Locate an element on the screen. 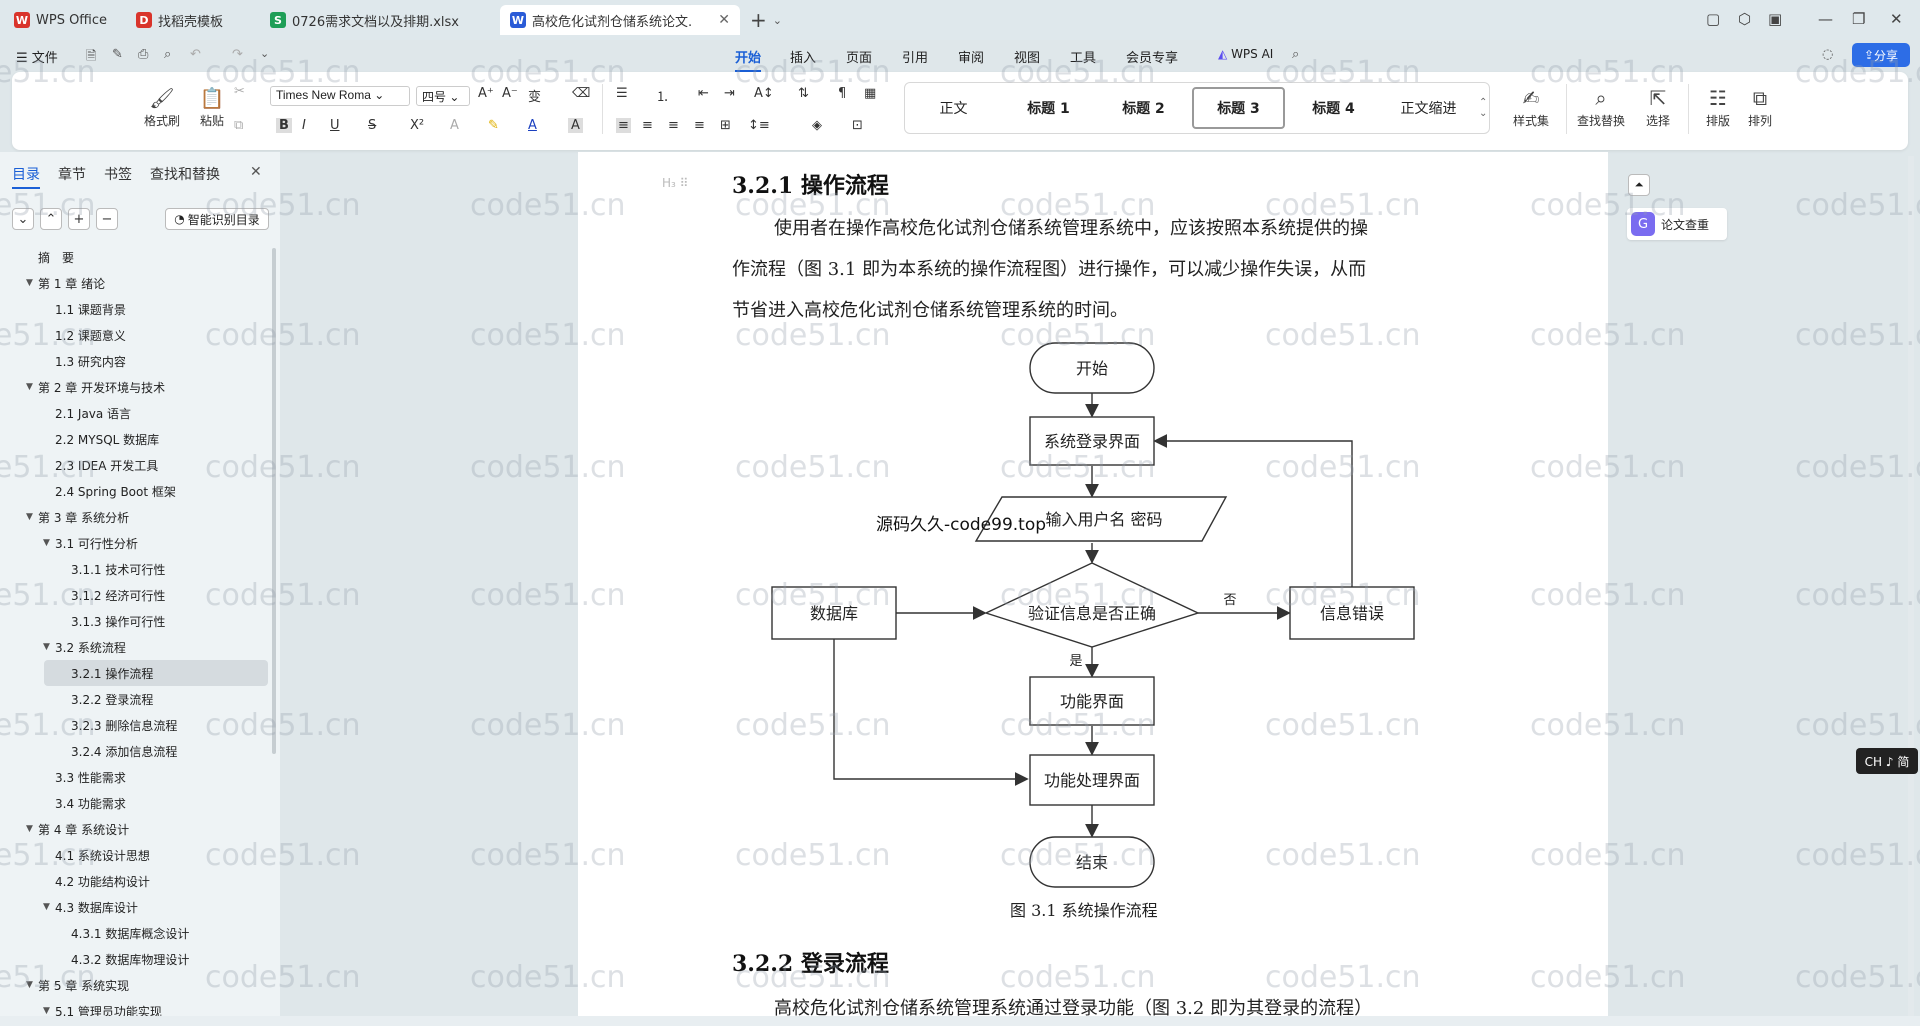 This screenshot has width=1920, height=1026. expand-up-icon: ⌃ is located at coordinates (51, 219).